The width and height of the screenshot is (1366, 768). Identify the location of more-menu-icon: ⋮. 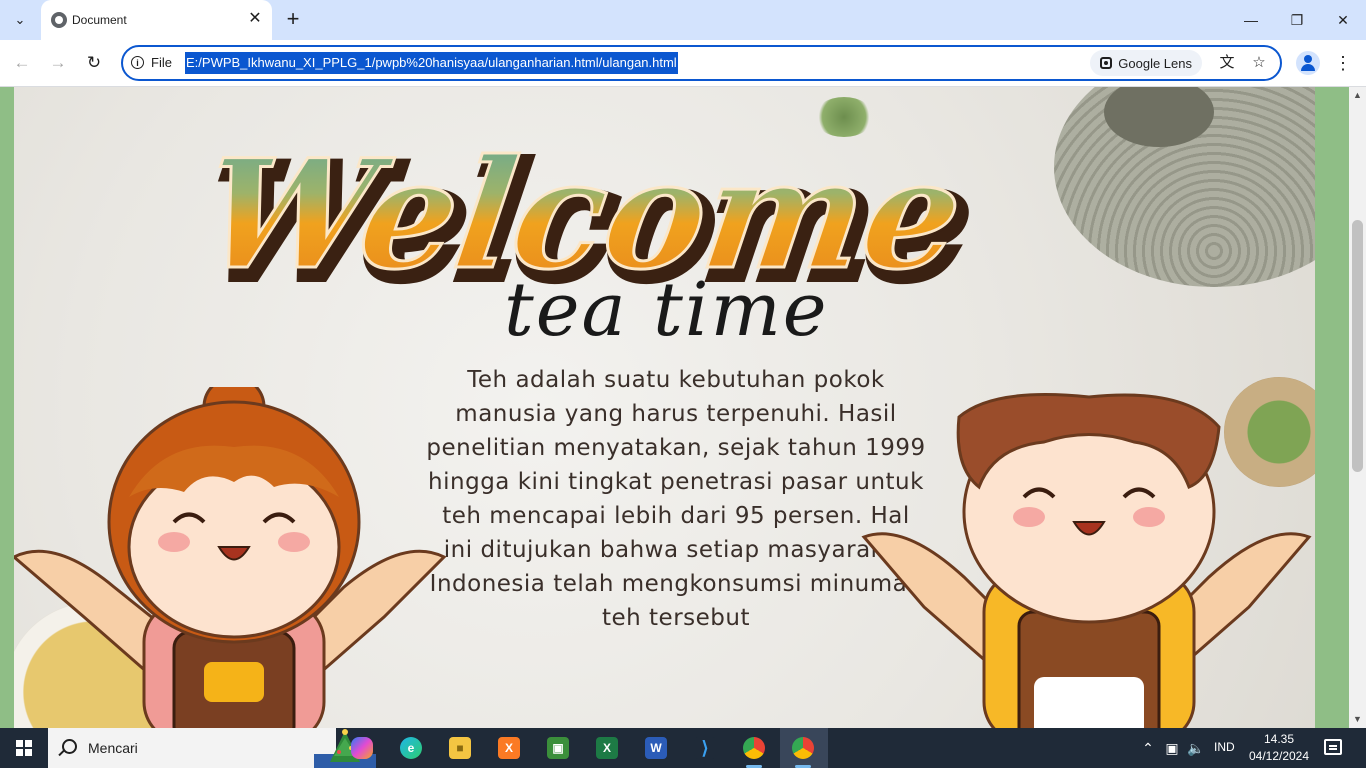
(1343, 63).